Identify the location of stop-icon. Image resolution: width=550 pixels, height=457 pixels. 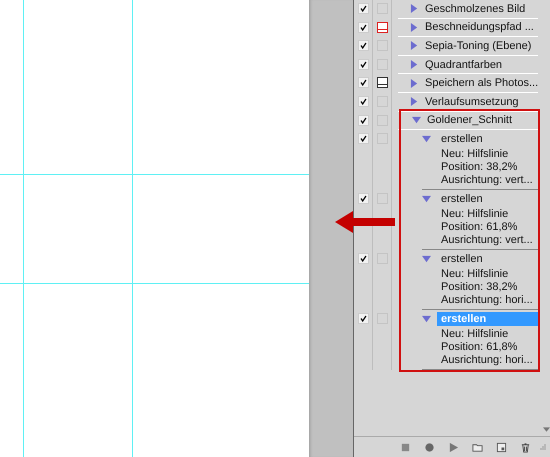
(405, 447).